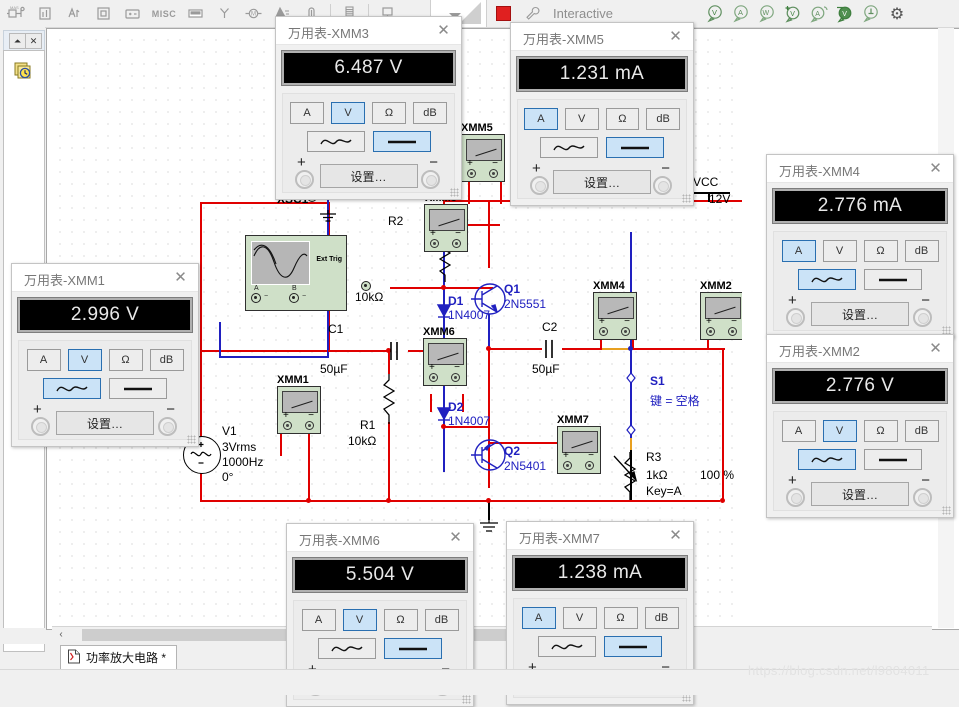 The image size is (959, 707). I want to click on diode-d1, so click(444, 311).